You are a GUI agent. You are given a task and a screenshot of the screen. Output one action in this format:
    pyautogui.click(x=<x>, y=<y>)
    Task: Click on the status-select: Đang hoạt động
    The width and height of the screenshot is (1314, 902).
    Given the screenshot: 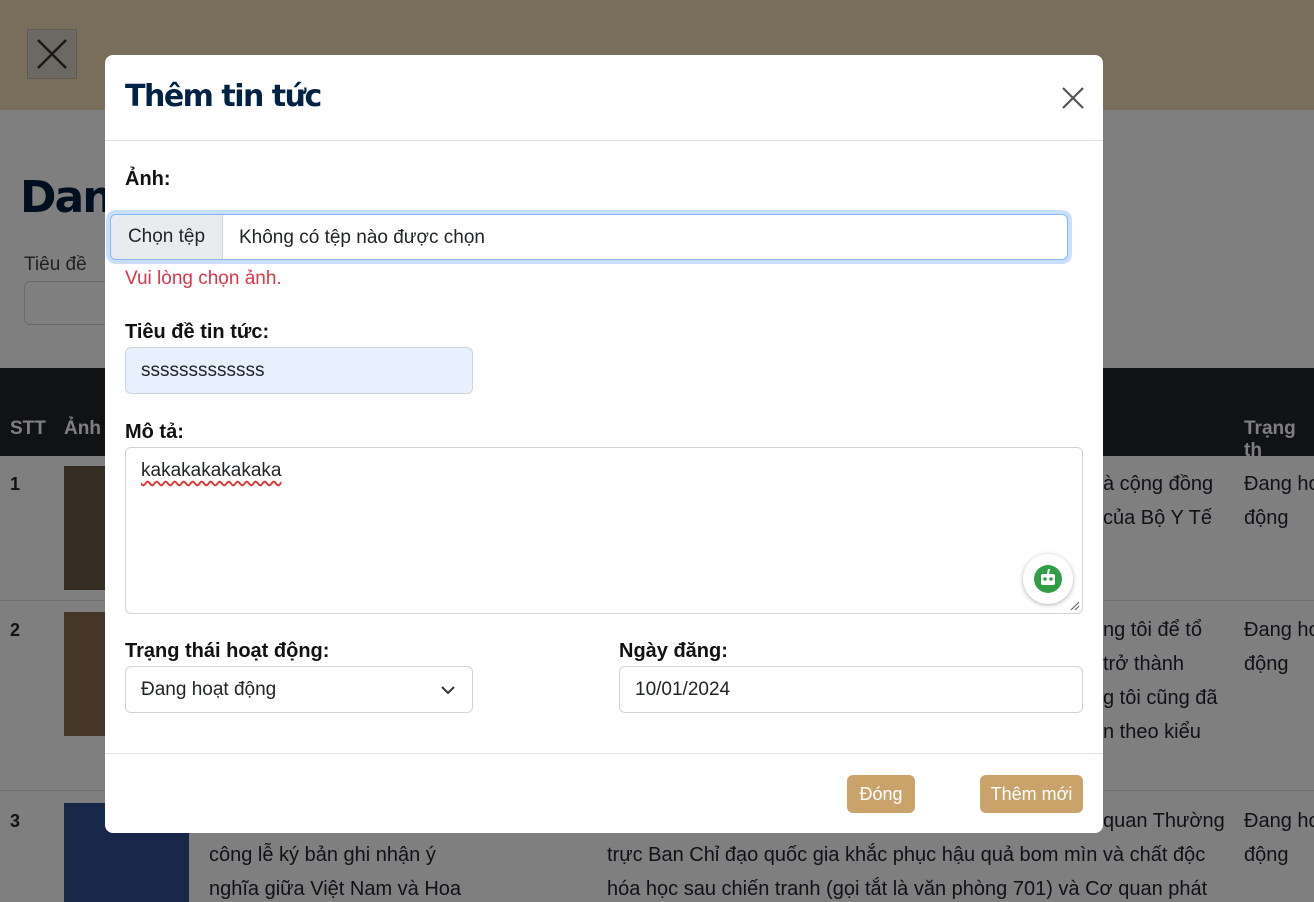 What is the action you would take?
    pyautogui.click(x=299, y=689)
    